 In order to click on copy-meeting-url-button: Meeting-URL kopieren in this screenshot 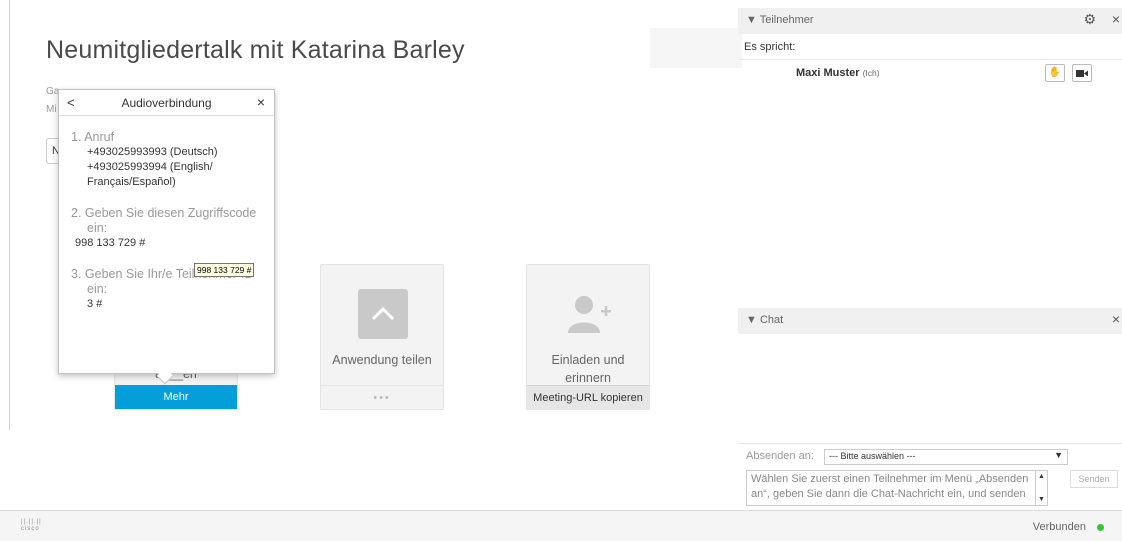, I will do `click(588, 397)`.